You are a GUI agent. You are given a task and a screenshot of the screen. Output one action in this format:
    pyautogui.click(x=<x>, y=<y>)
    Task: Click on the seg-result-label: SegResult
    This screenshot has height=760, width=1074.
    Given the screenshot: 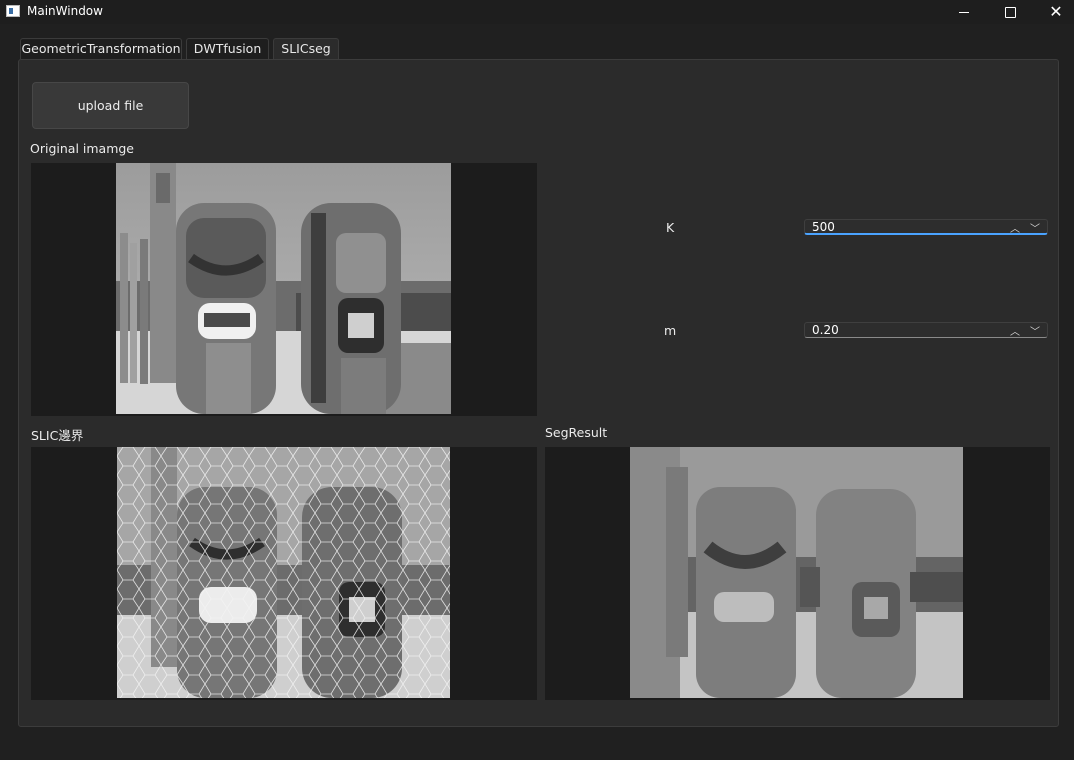 What is the action you would take?
    pyautogui.click(x=576, y=432)
    